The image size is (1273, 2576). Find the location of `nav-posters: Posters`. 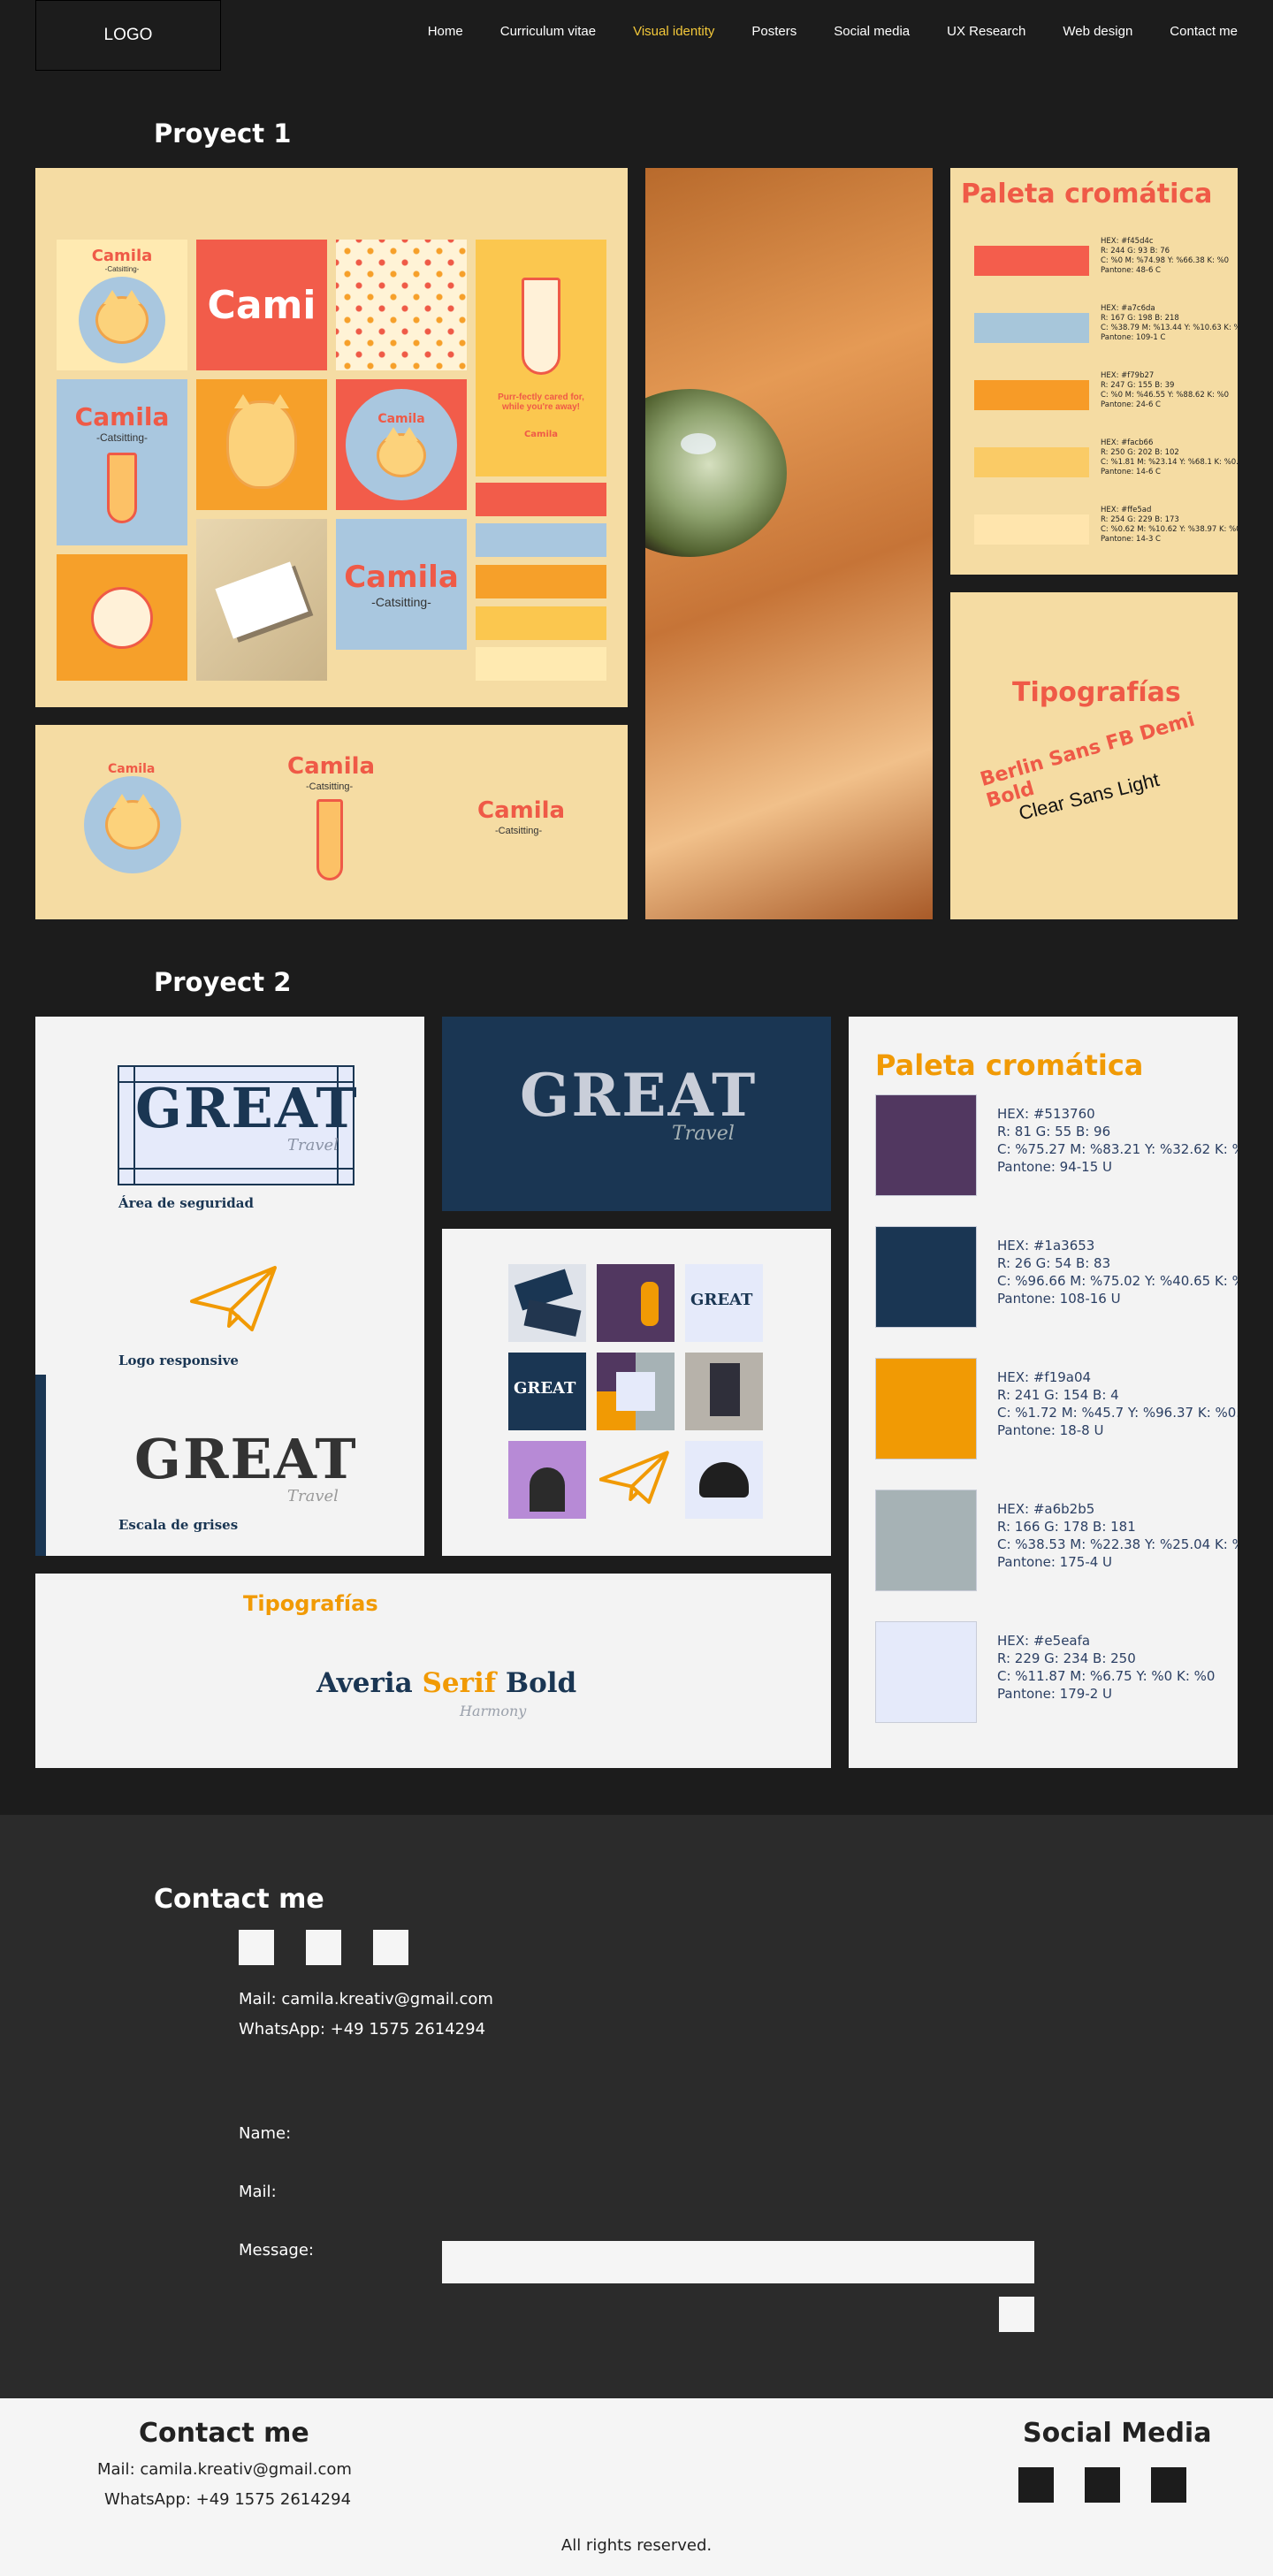

nav-posters: Posters is located at coordinates (774, 31).